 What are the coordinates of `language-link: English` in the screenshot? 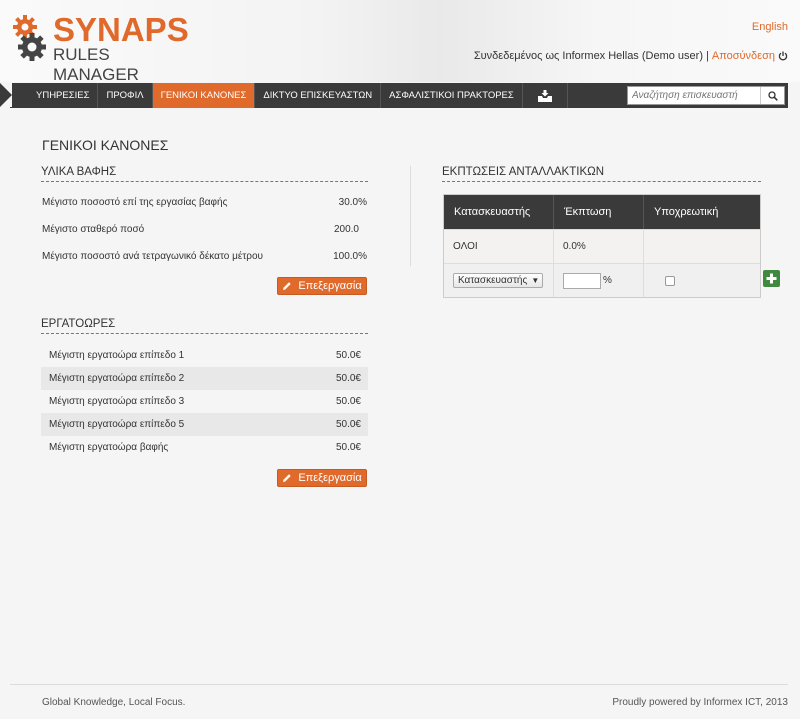 It's located at (770, 27).